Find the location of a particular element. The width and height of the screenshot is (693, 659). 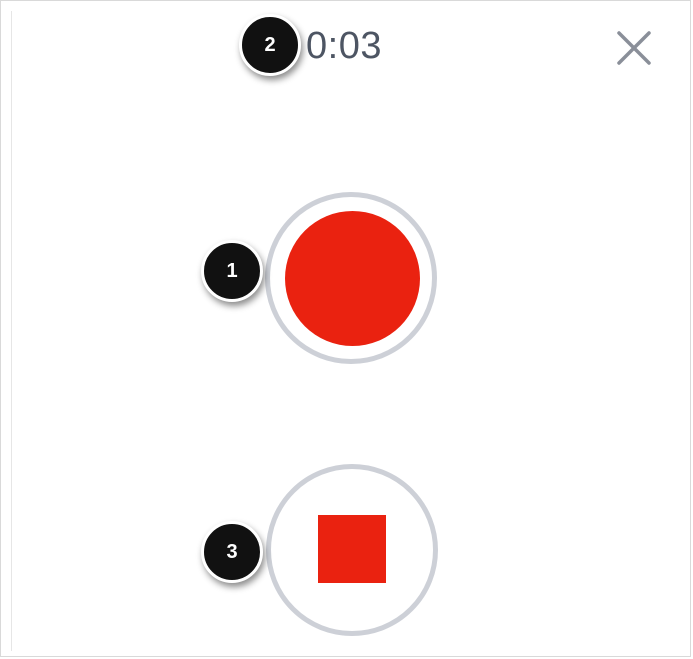

close-button is located at coordinates (634, 48).